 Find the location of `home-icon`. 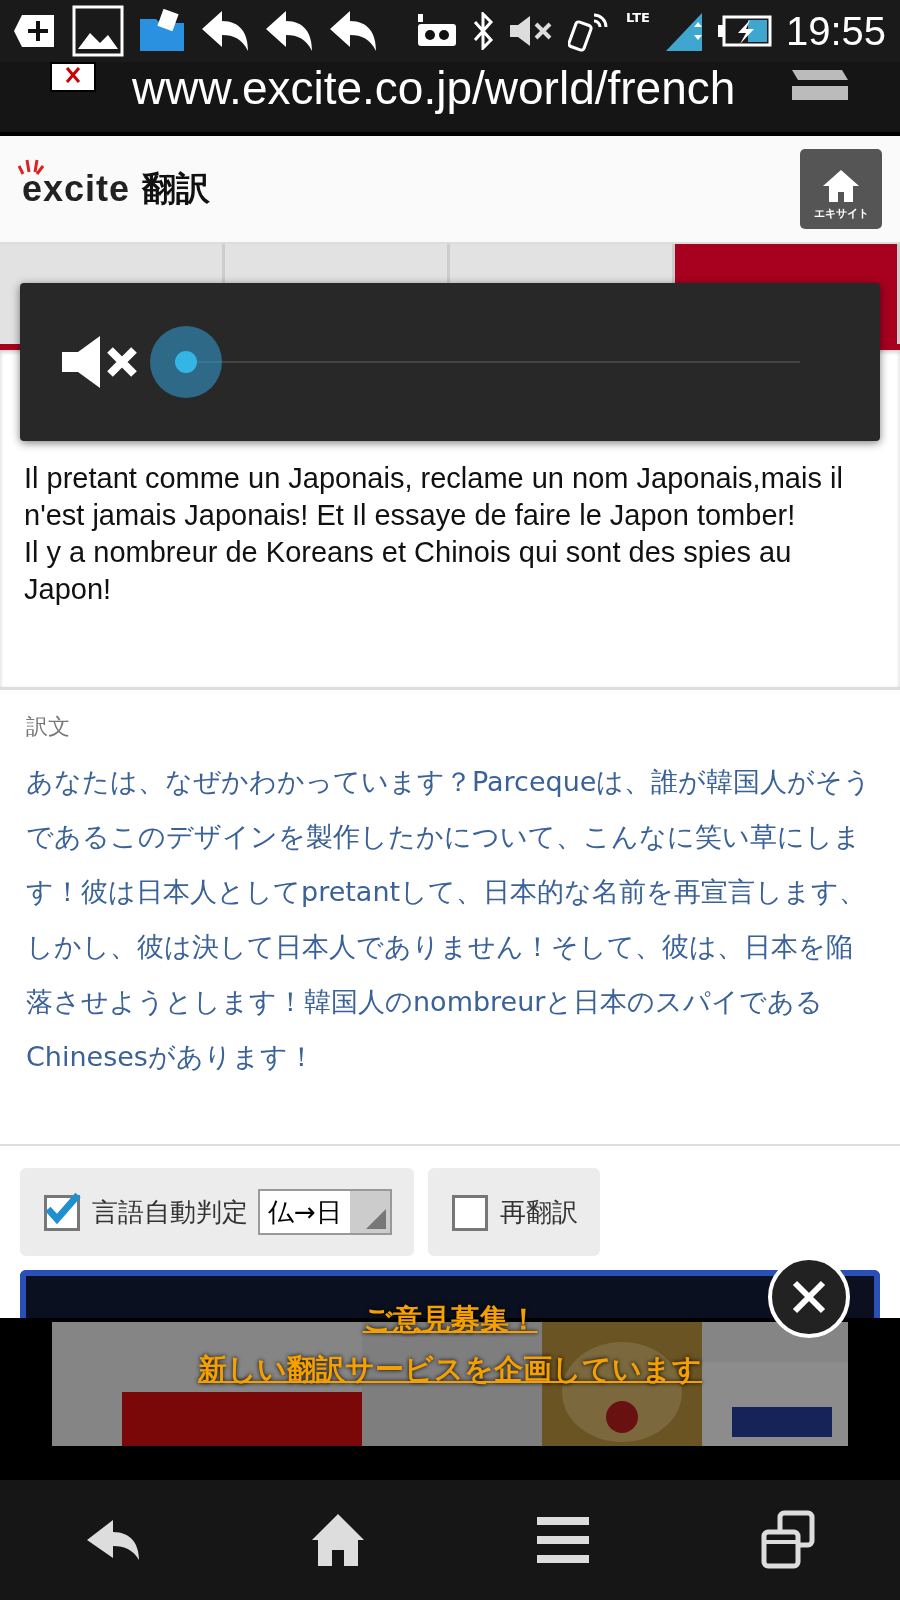

home-icon is located at coordinates (841, 186).